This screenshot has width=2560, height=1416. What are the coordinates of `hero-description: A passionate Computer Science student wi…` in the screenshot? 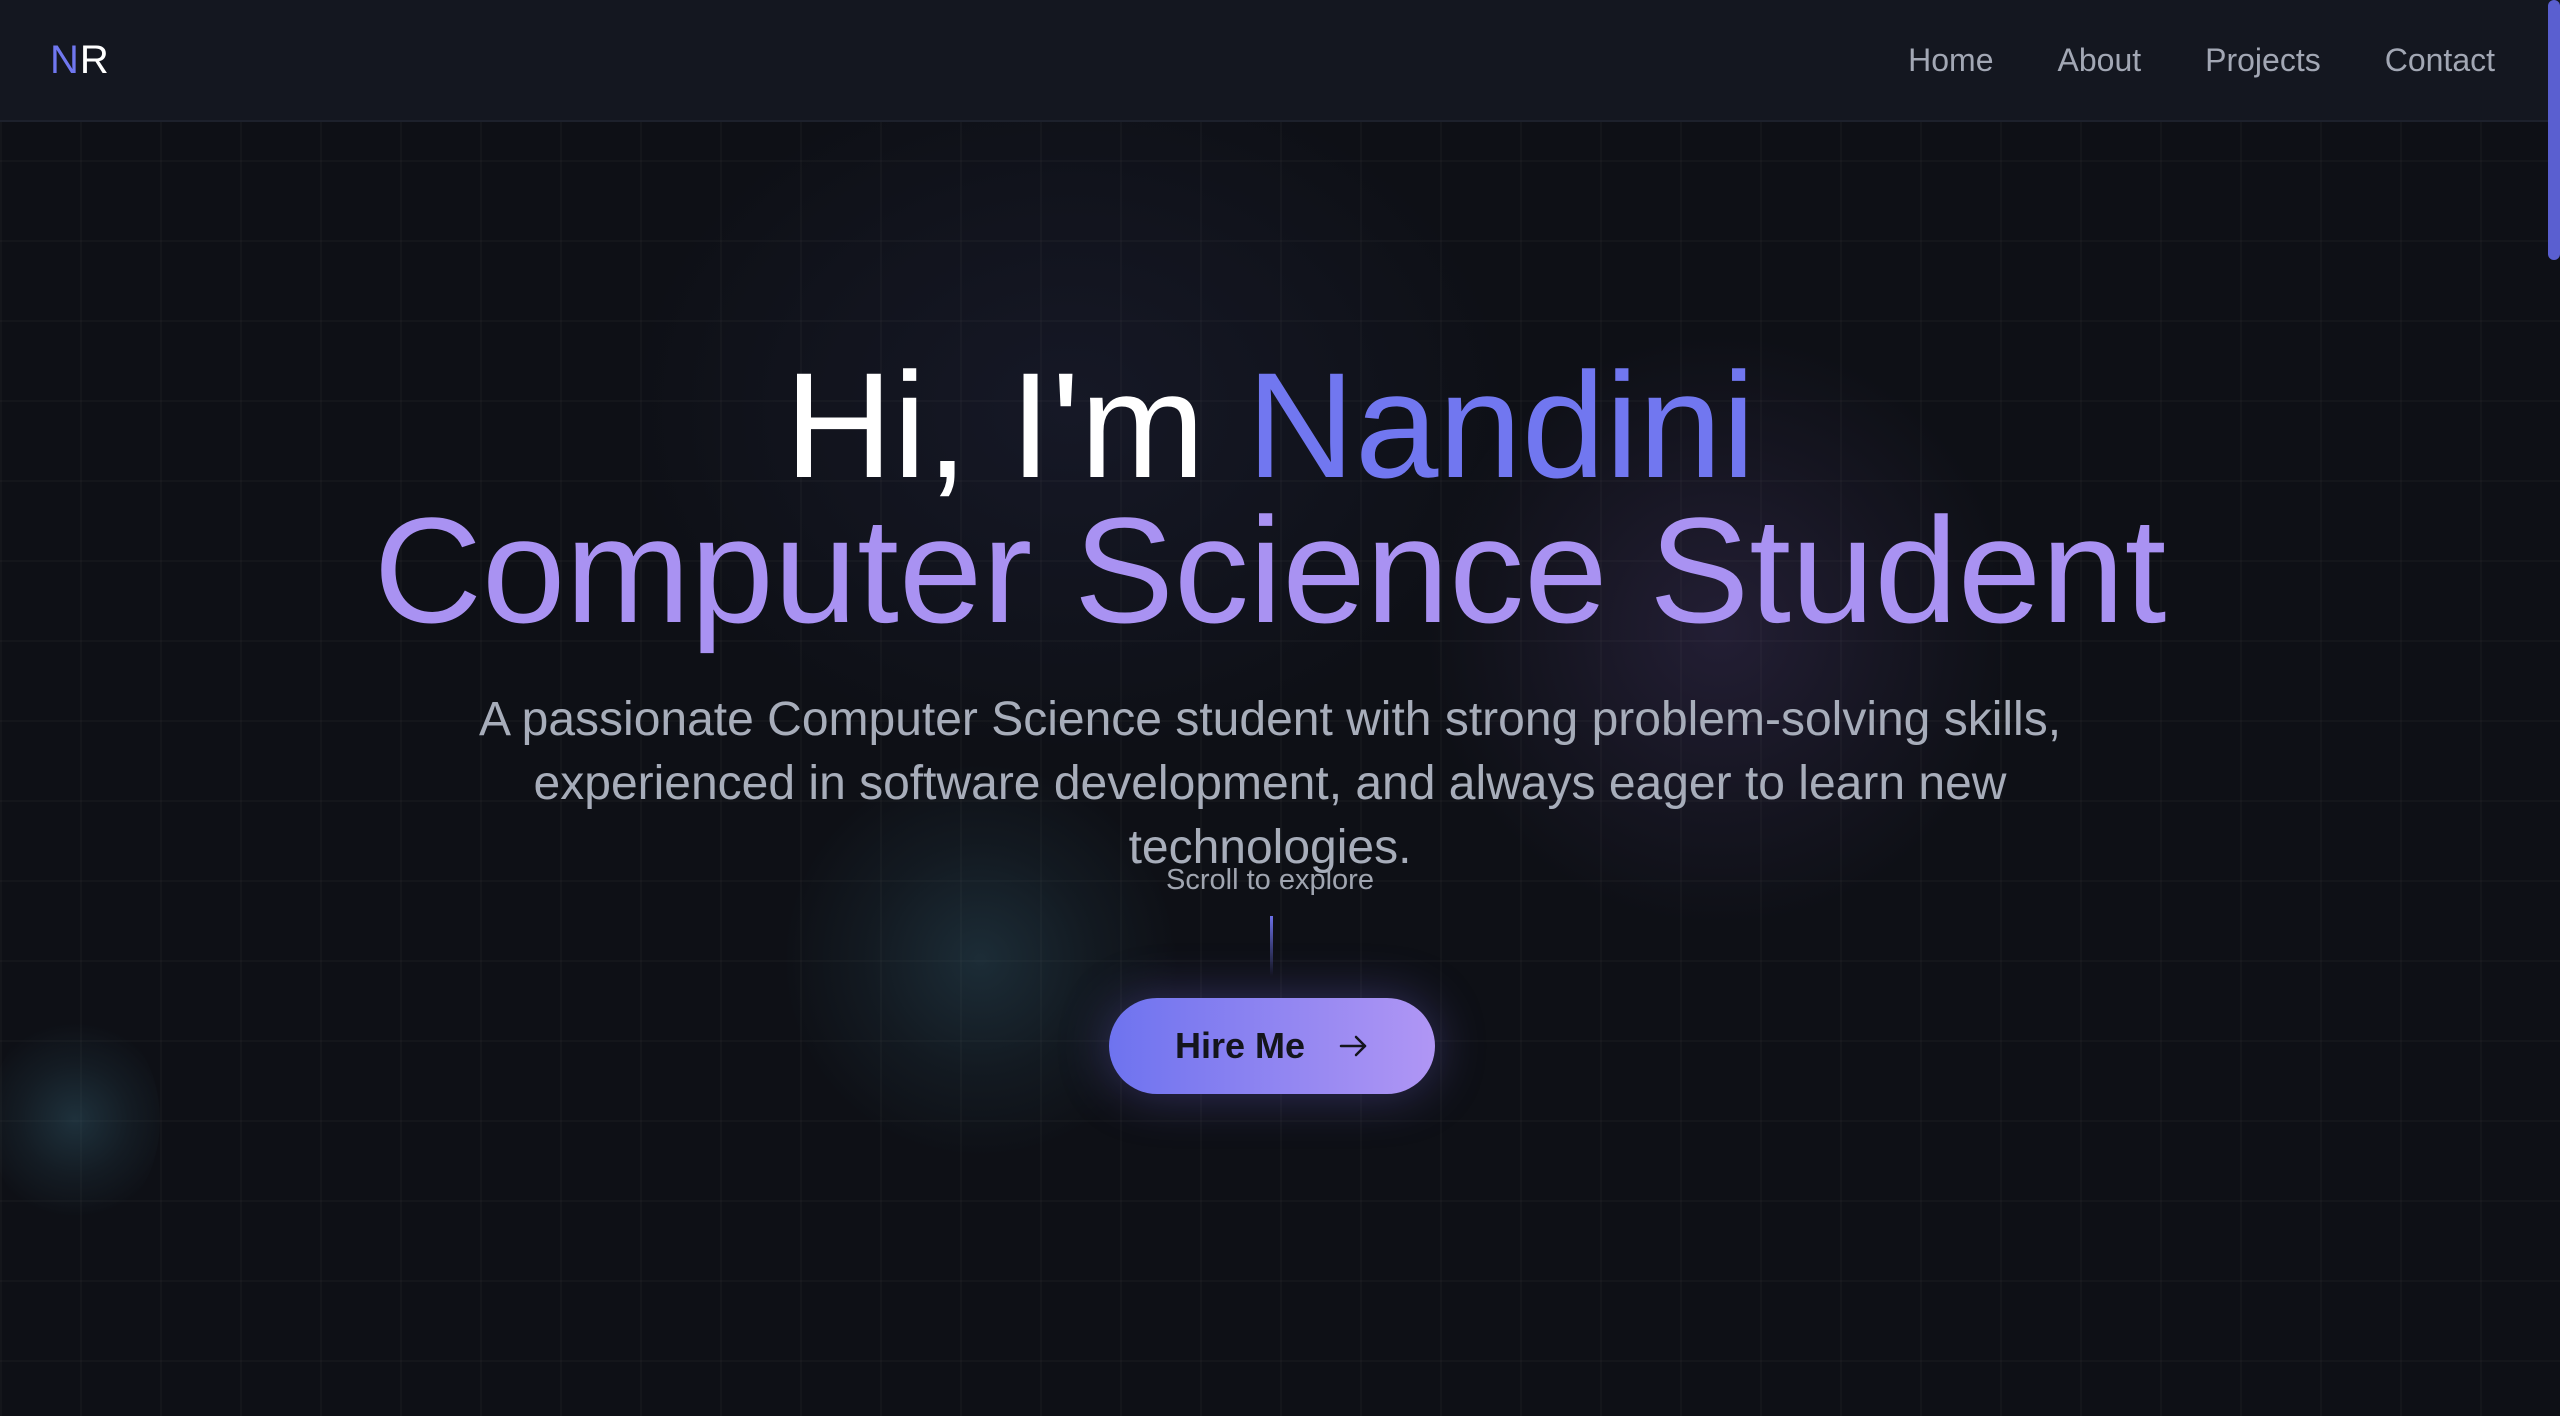 It's located at (1270, 783).